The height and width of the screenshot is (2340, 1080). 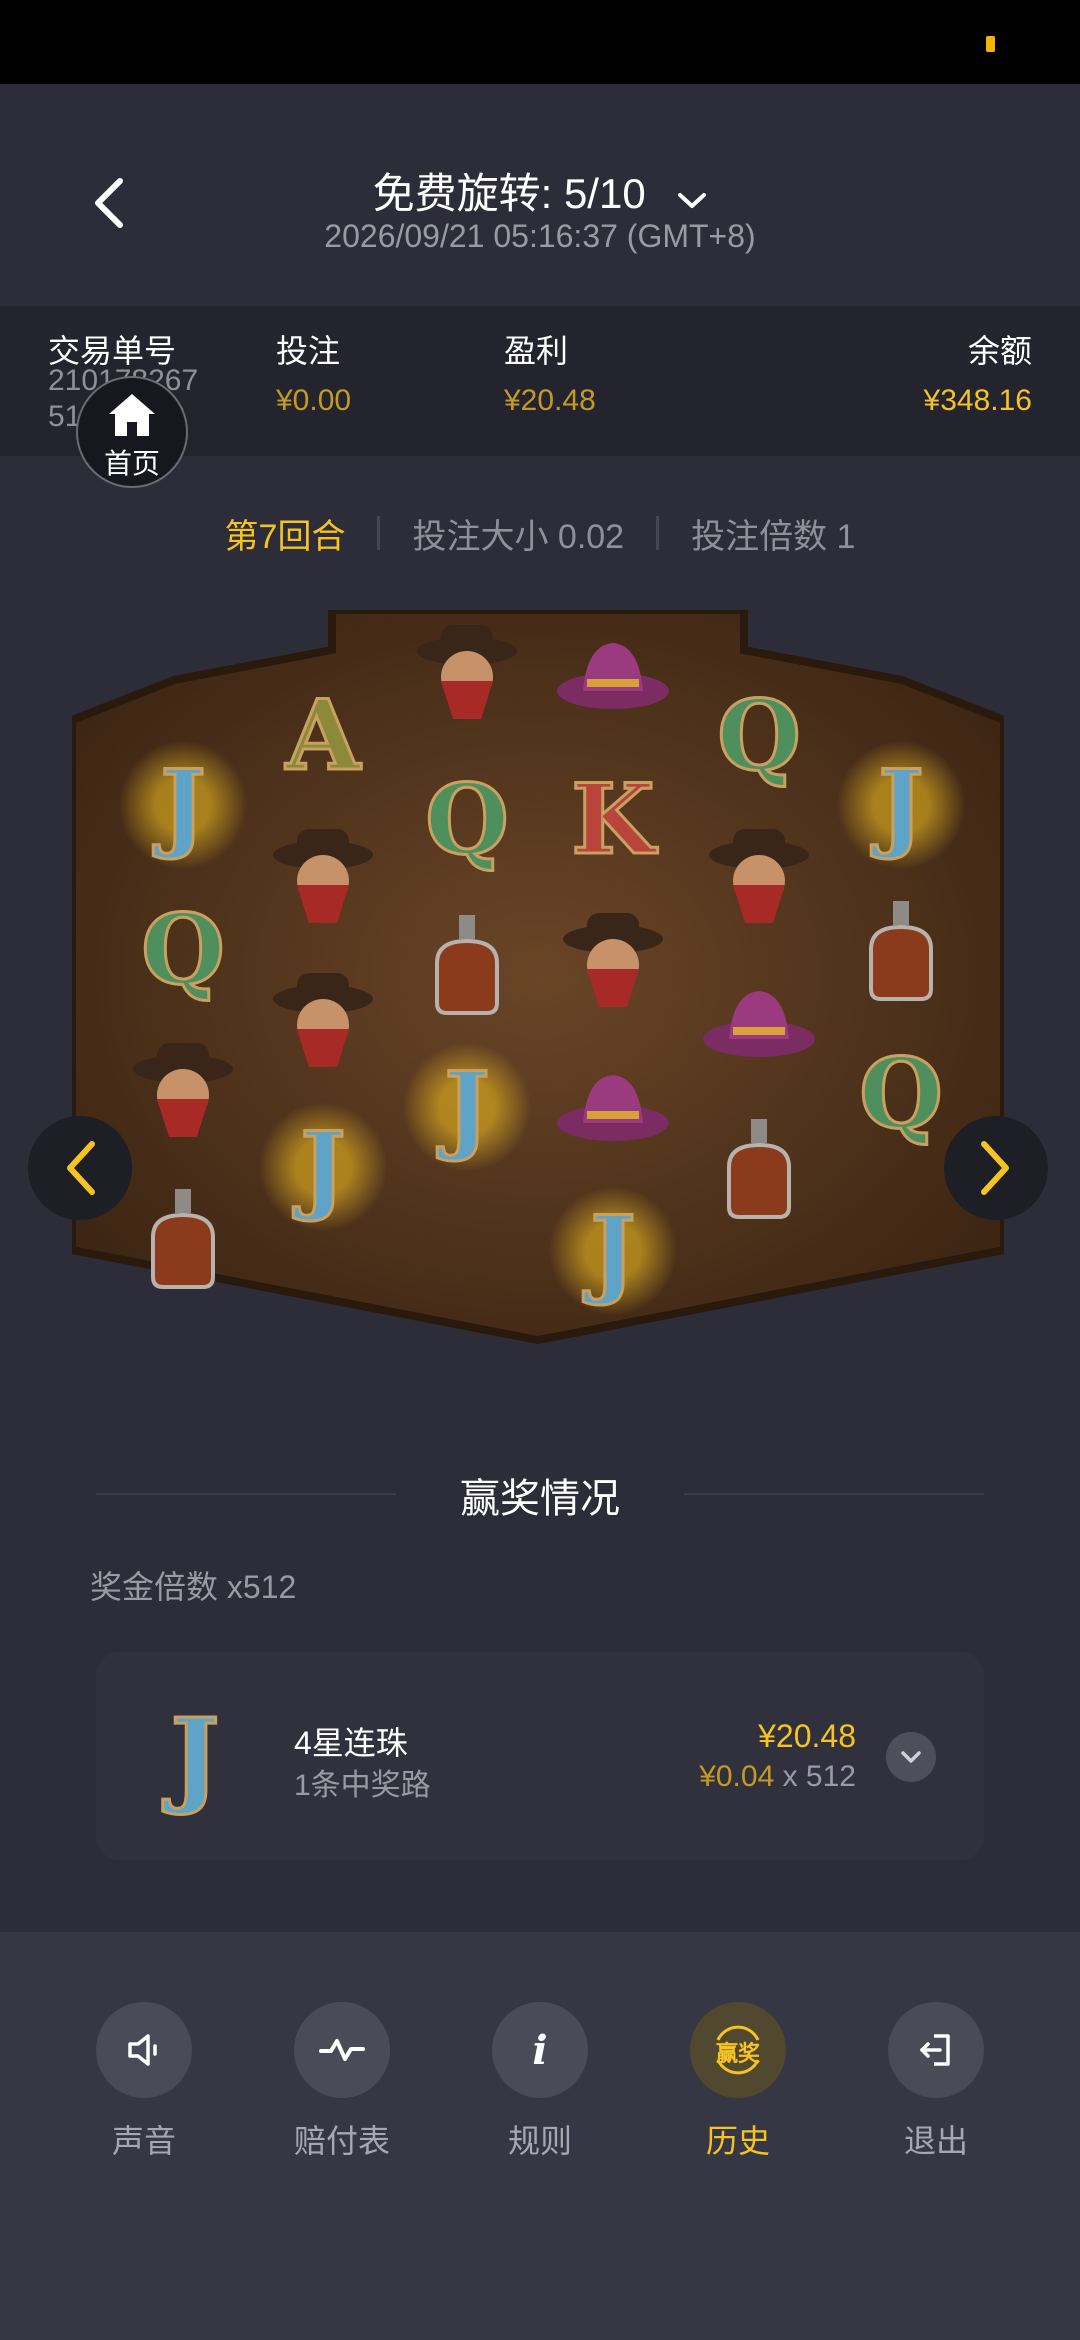 I want to click on round-number: 第7回合, so click(x=285, y=536).